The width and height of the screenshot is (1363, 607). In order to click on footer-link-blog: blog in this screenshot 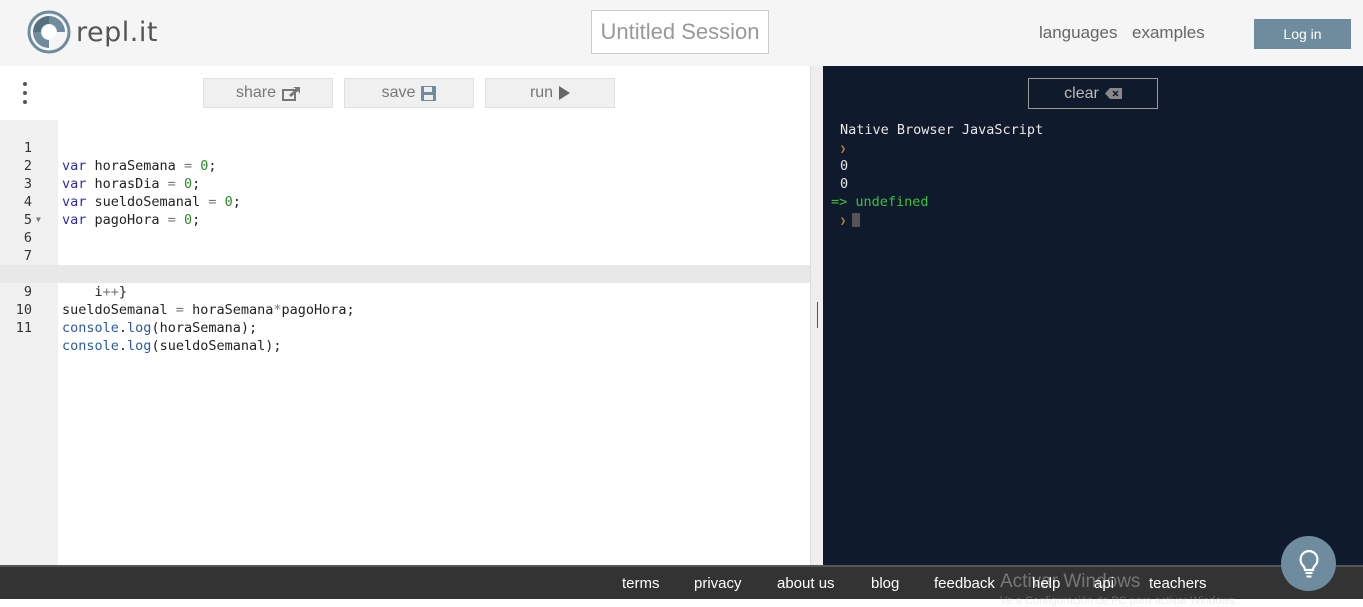, I will do `click(885, 583)`.